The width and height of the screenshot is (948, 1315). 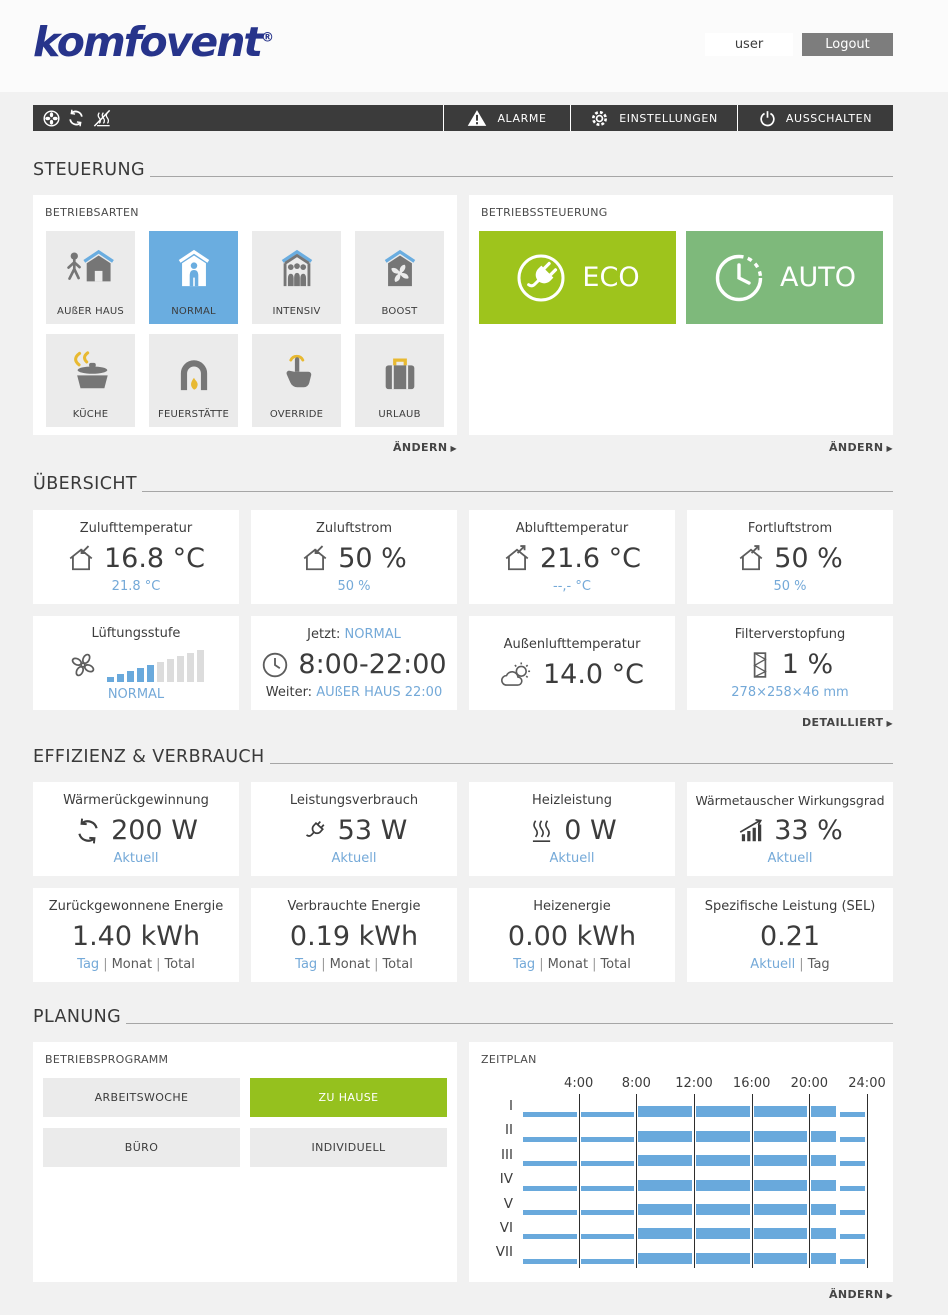 What do you see at coordinates (808, 831) in the screenshot?
I see `tile-value: 33 %` at bounding box center [808, 831].